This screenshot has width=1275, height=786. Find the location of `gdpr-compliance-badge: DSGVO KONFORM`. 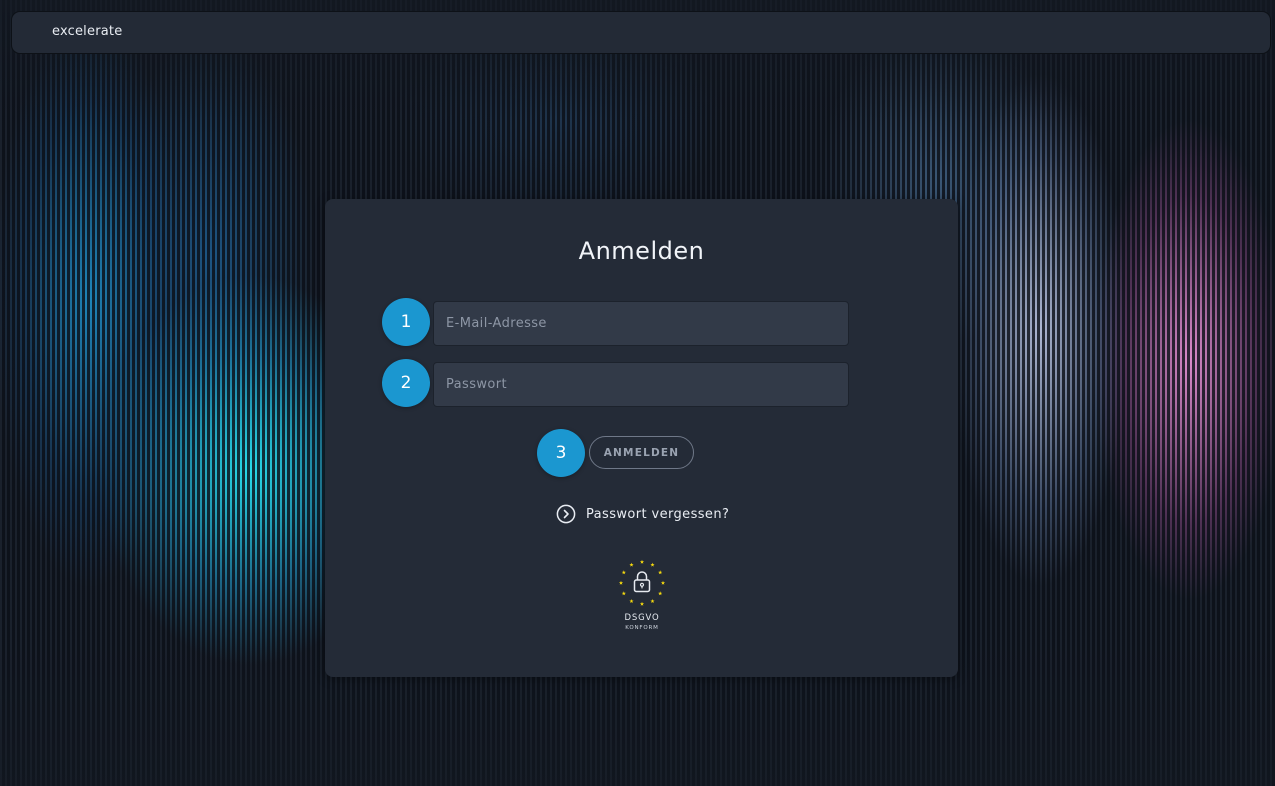

gdpr-compliance-badge: DSGVO KONFORM is located at coordinates (642, 597).